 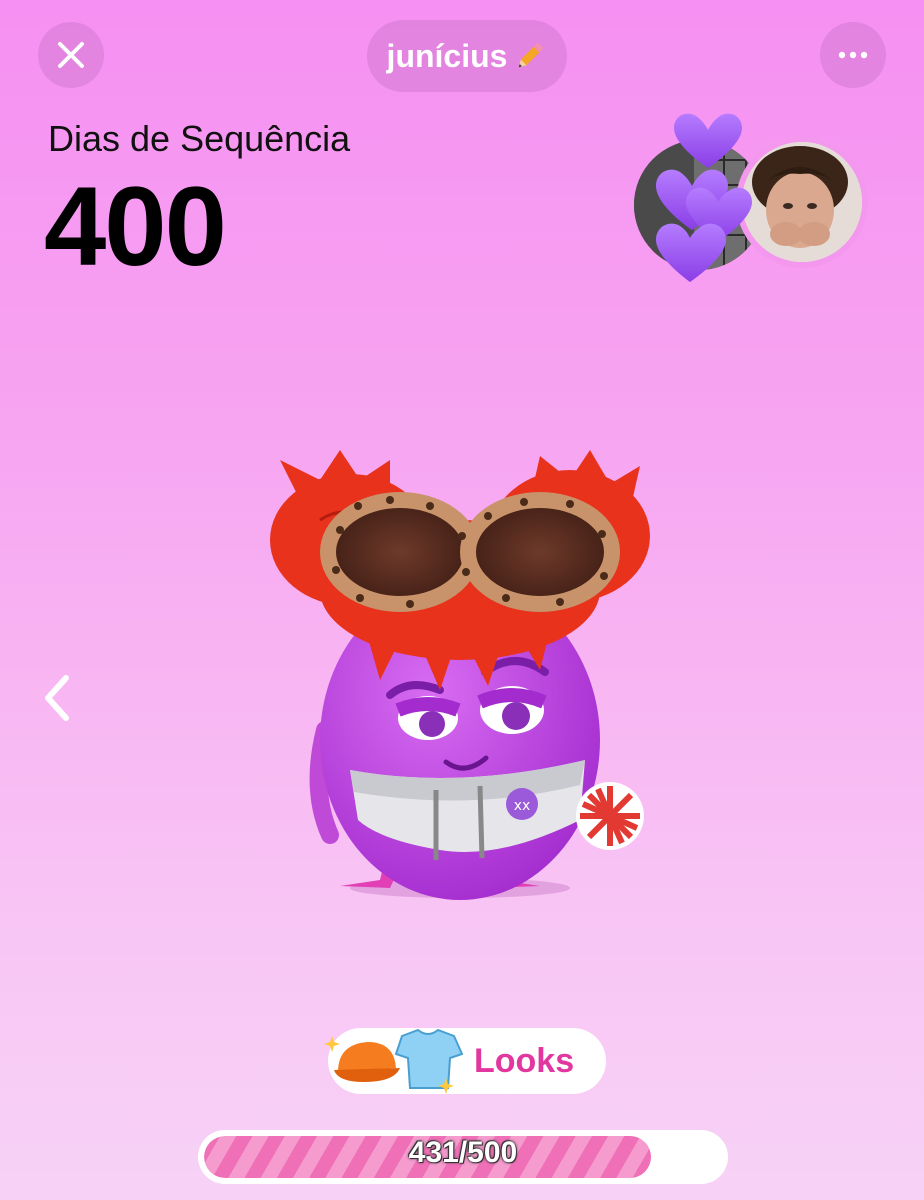 What do you see at coordinates (135, 226) in the screenshot?
I see `streak-count: 400` at bounding box center [135, 226].